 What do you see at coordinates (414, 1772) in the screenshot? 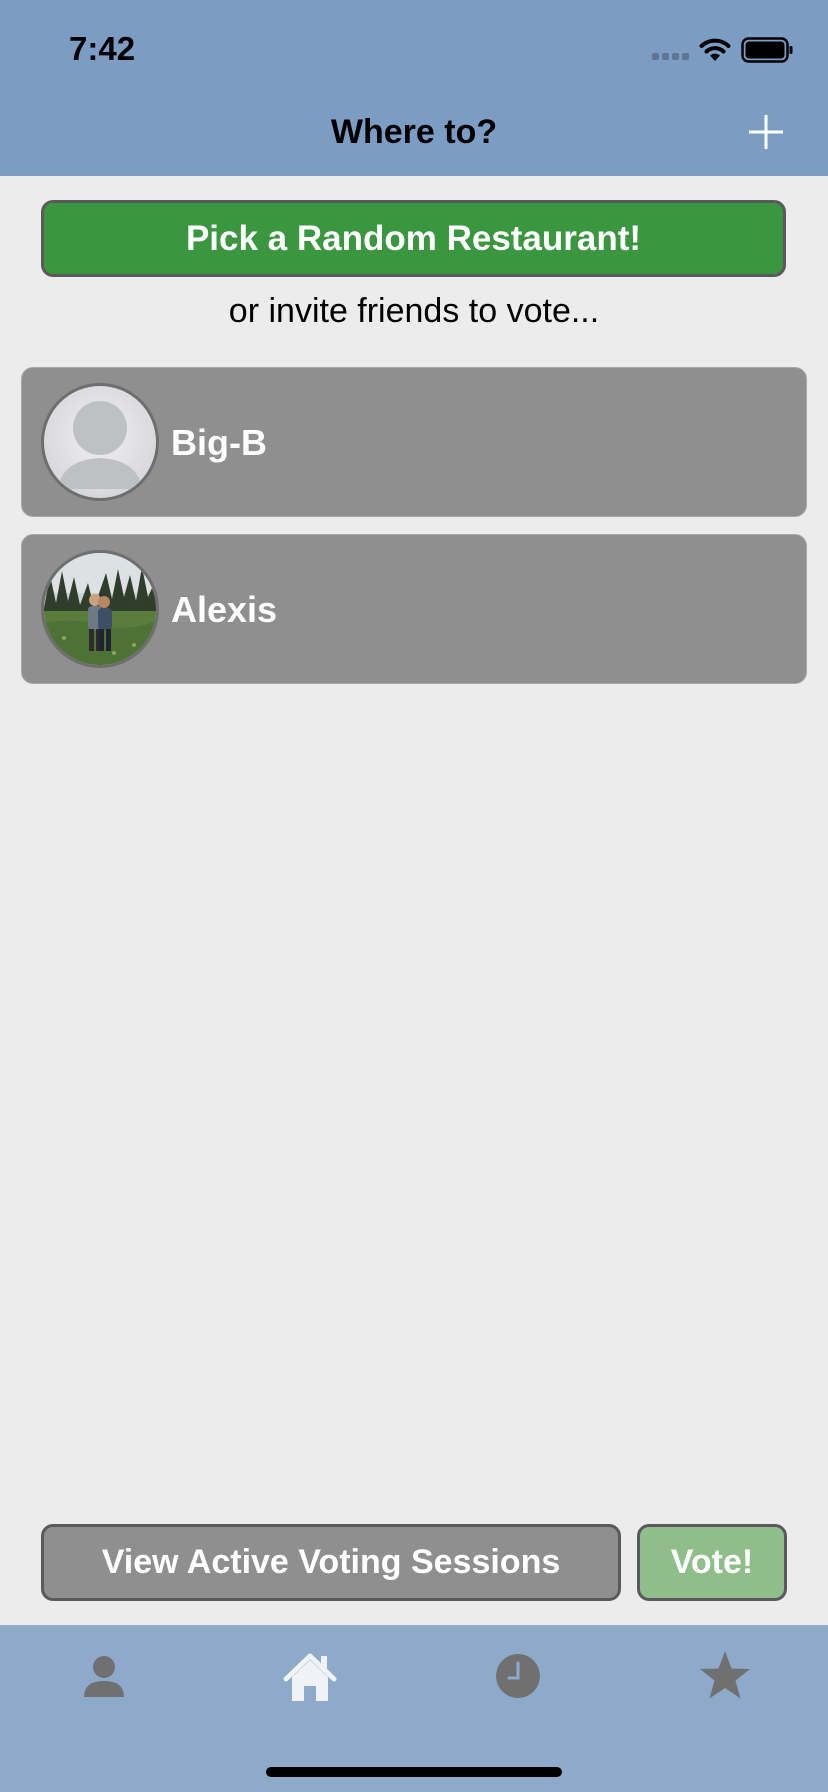
I see `home-indicator` at bounding box center [414, 1772].